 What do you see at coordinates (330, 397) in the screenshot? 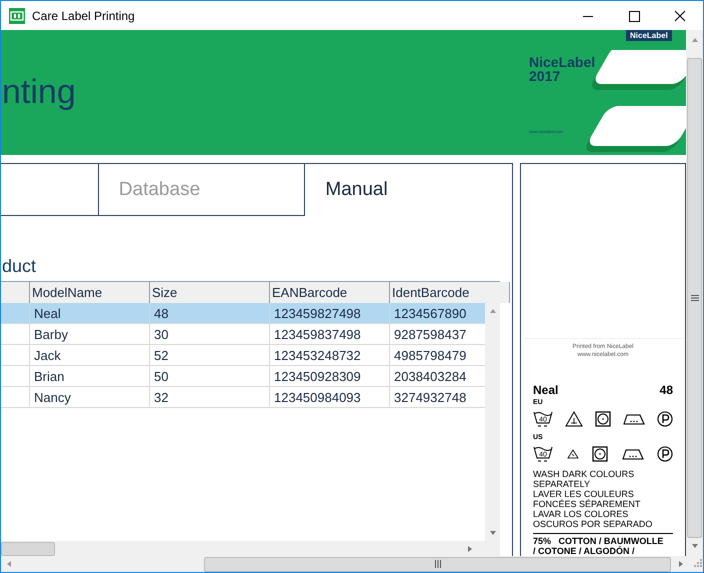
I see `table-cell: 123450984093` at bounding box center [330, 397].